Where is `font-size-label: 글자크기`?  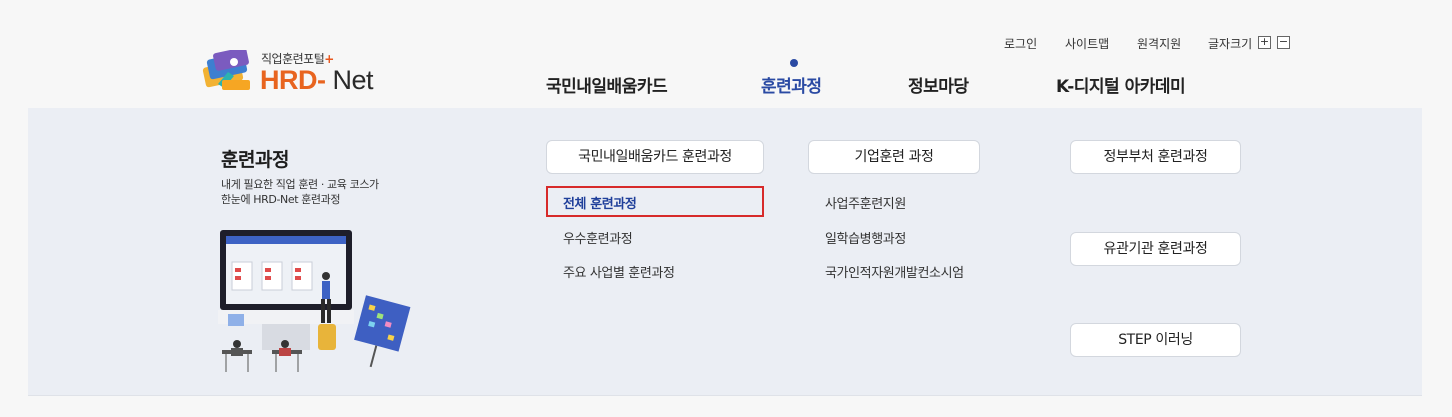 font-size-label: 글자크기 is located at coordinates (1230, 44).